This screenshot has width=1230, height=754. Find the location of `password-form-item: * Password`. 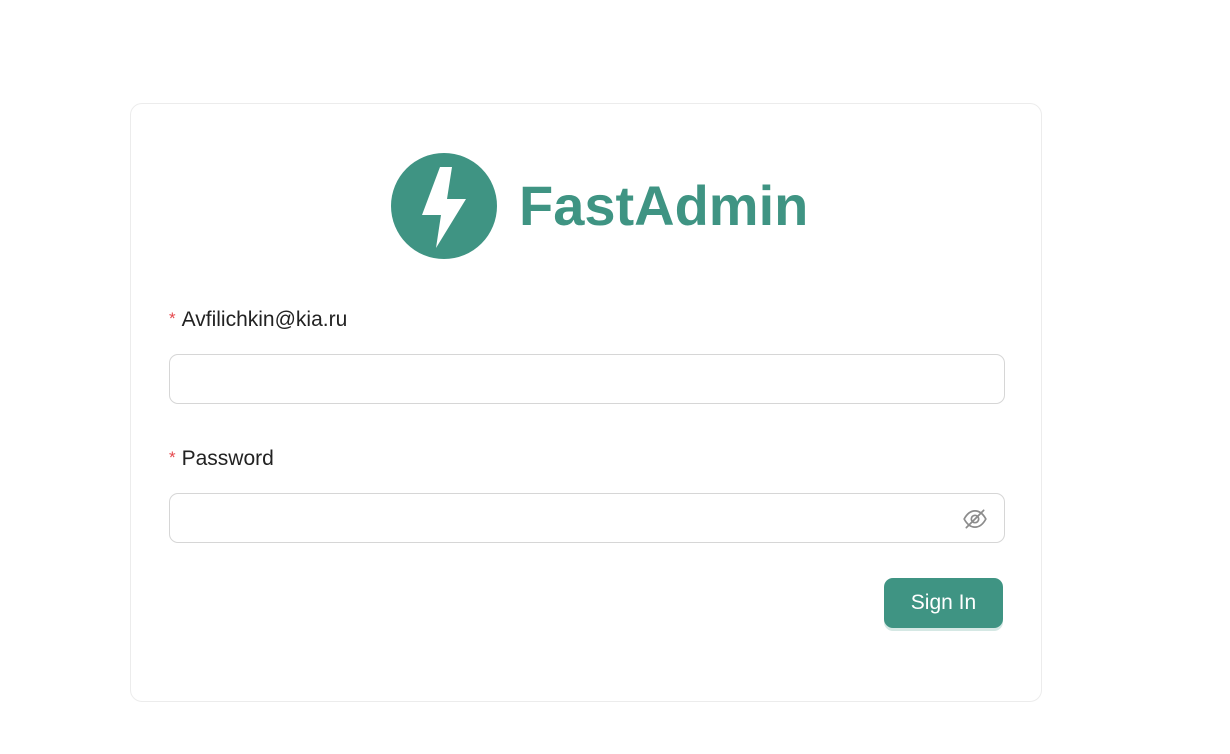

password-form-item: * Password is located at coordinates (587, 495).